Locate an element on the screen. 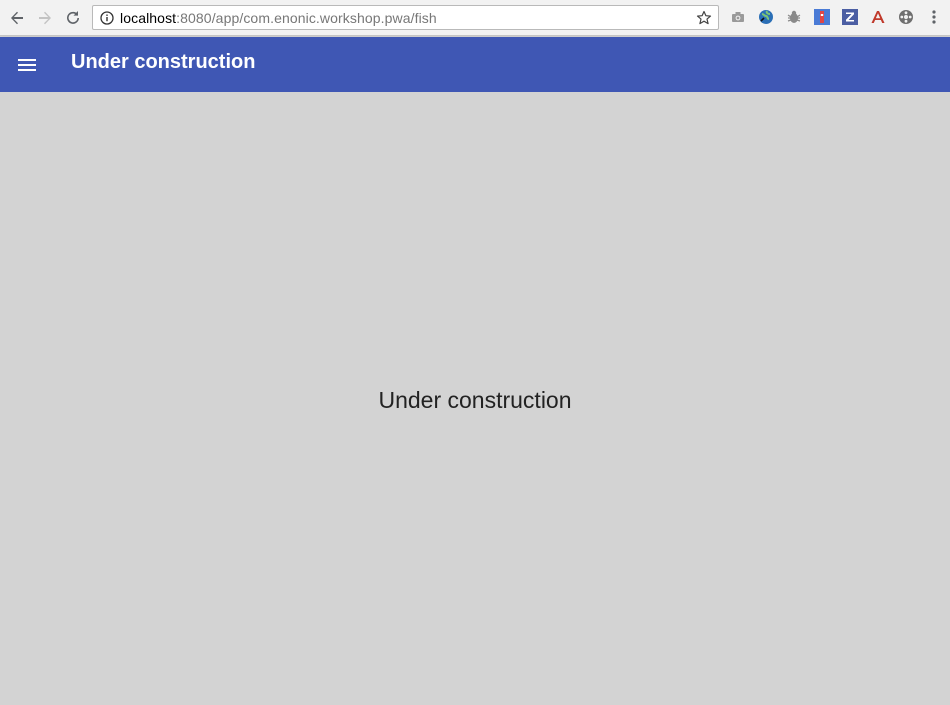 Image resolution: width=950 pixels, height=705 pixels. back-icon is located at coordinates (17, 18).